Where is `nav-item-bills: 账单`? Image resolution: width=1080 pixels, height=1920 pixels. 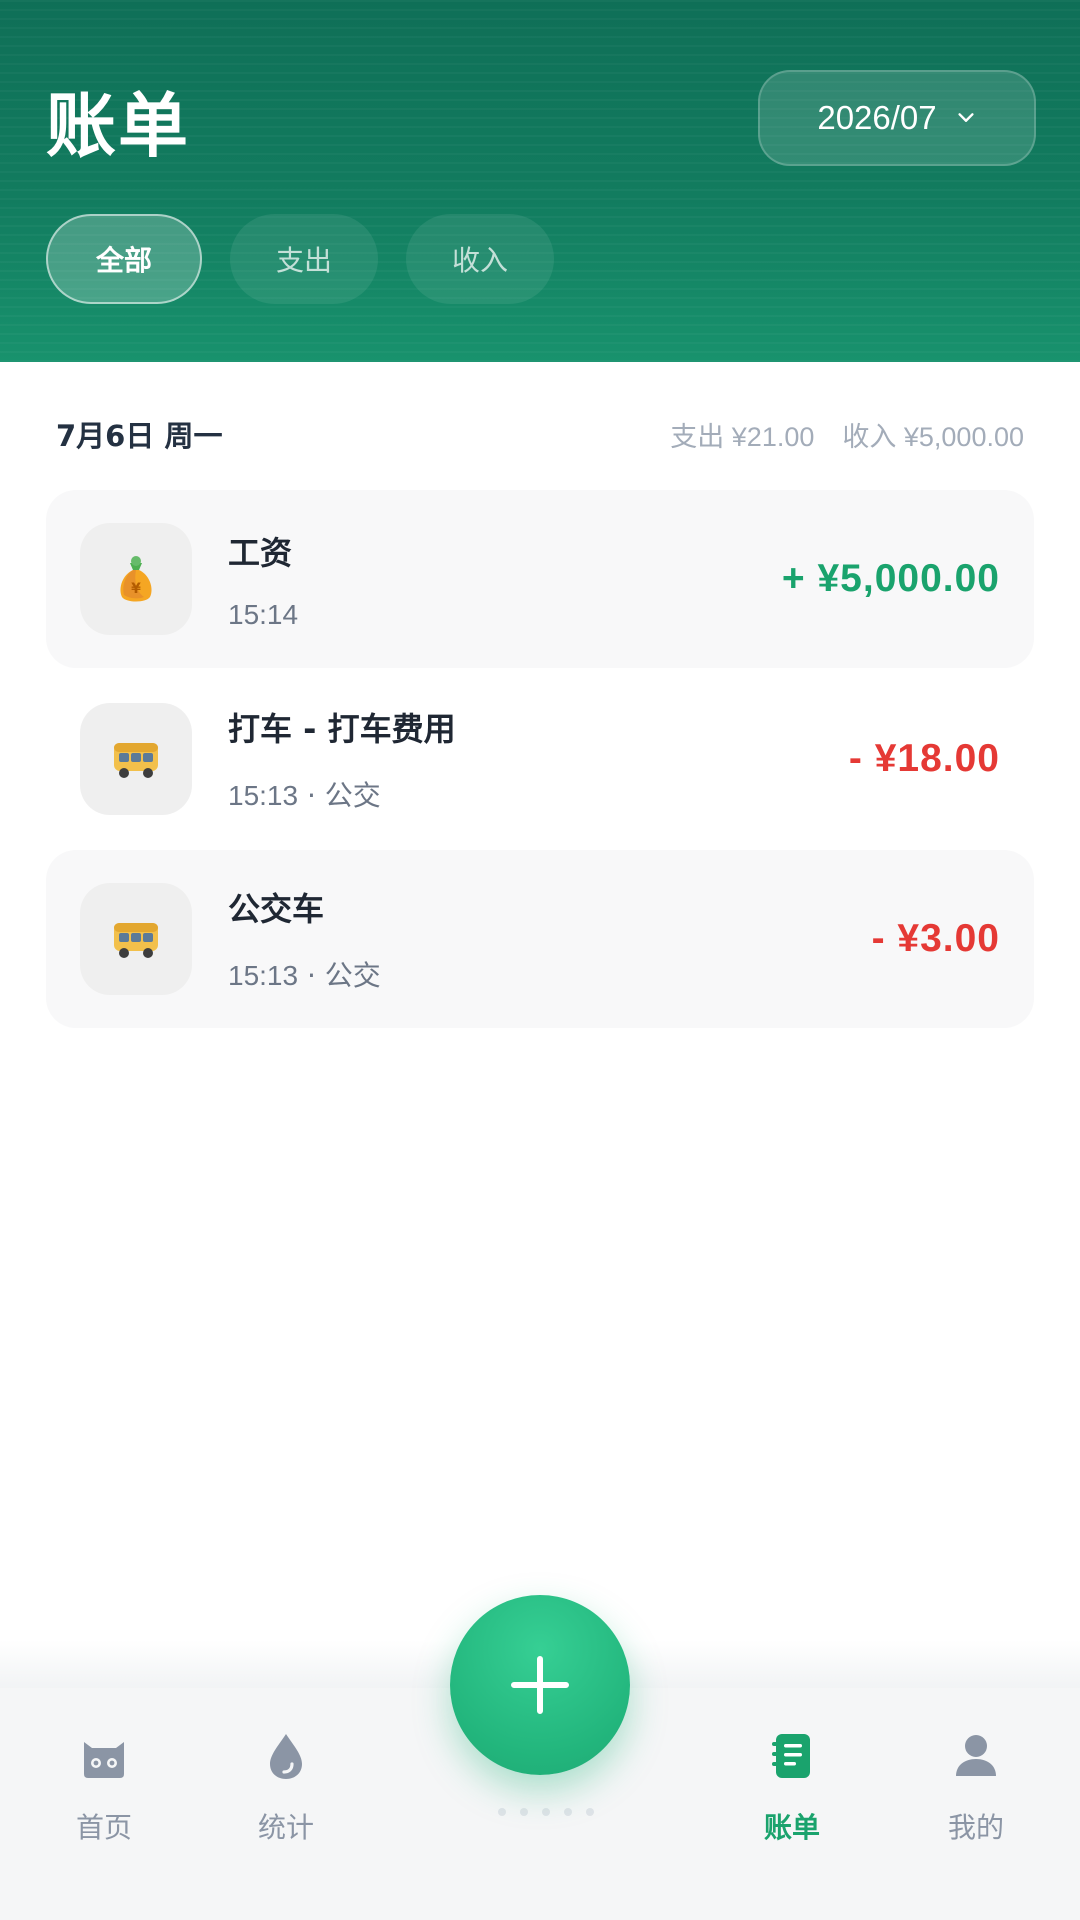 nav-item-bills: 账单 is located at coordinates (792, 1787).